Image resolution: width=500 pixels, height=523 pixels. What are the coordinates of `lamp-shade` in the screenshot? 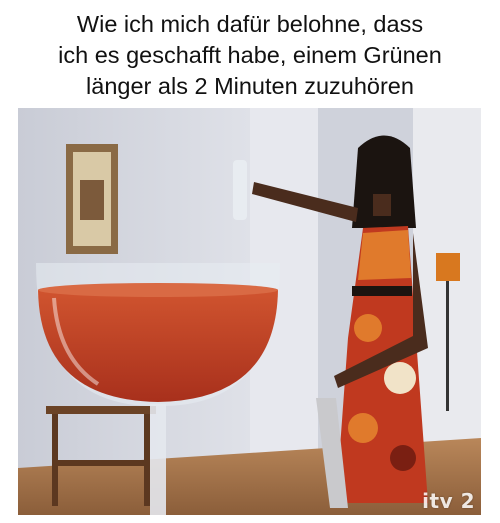 It's located at (448, 267).